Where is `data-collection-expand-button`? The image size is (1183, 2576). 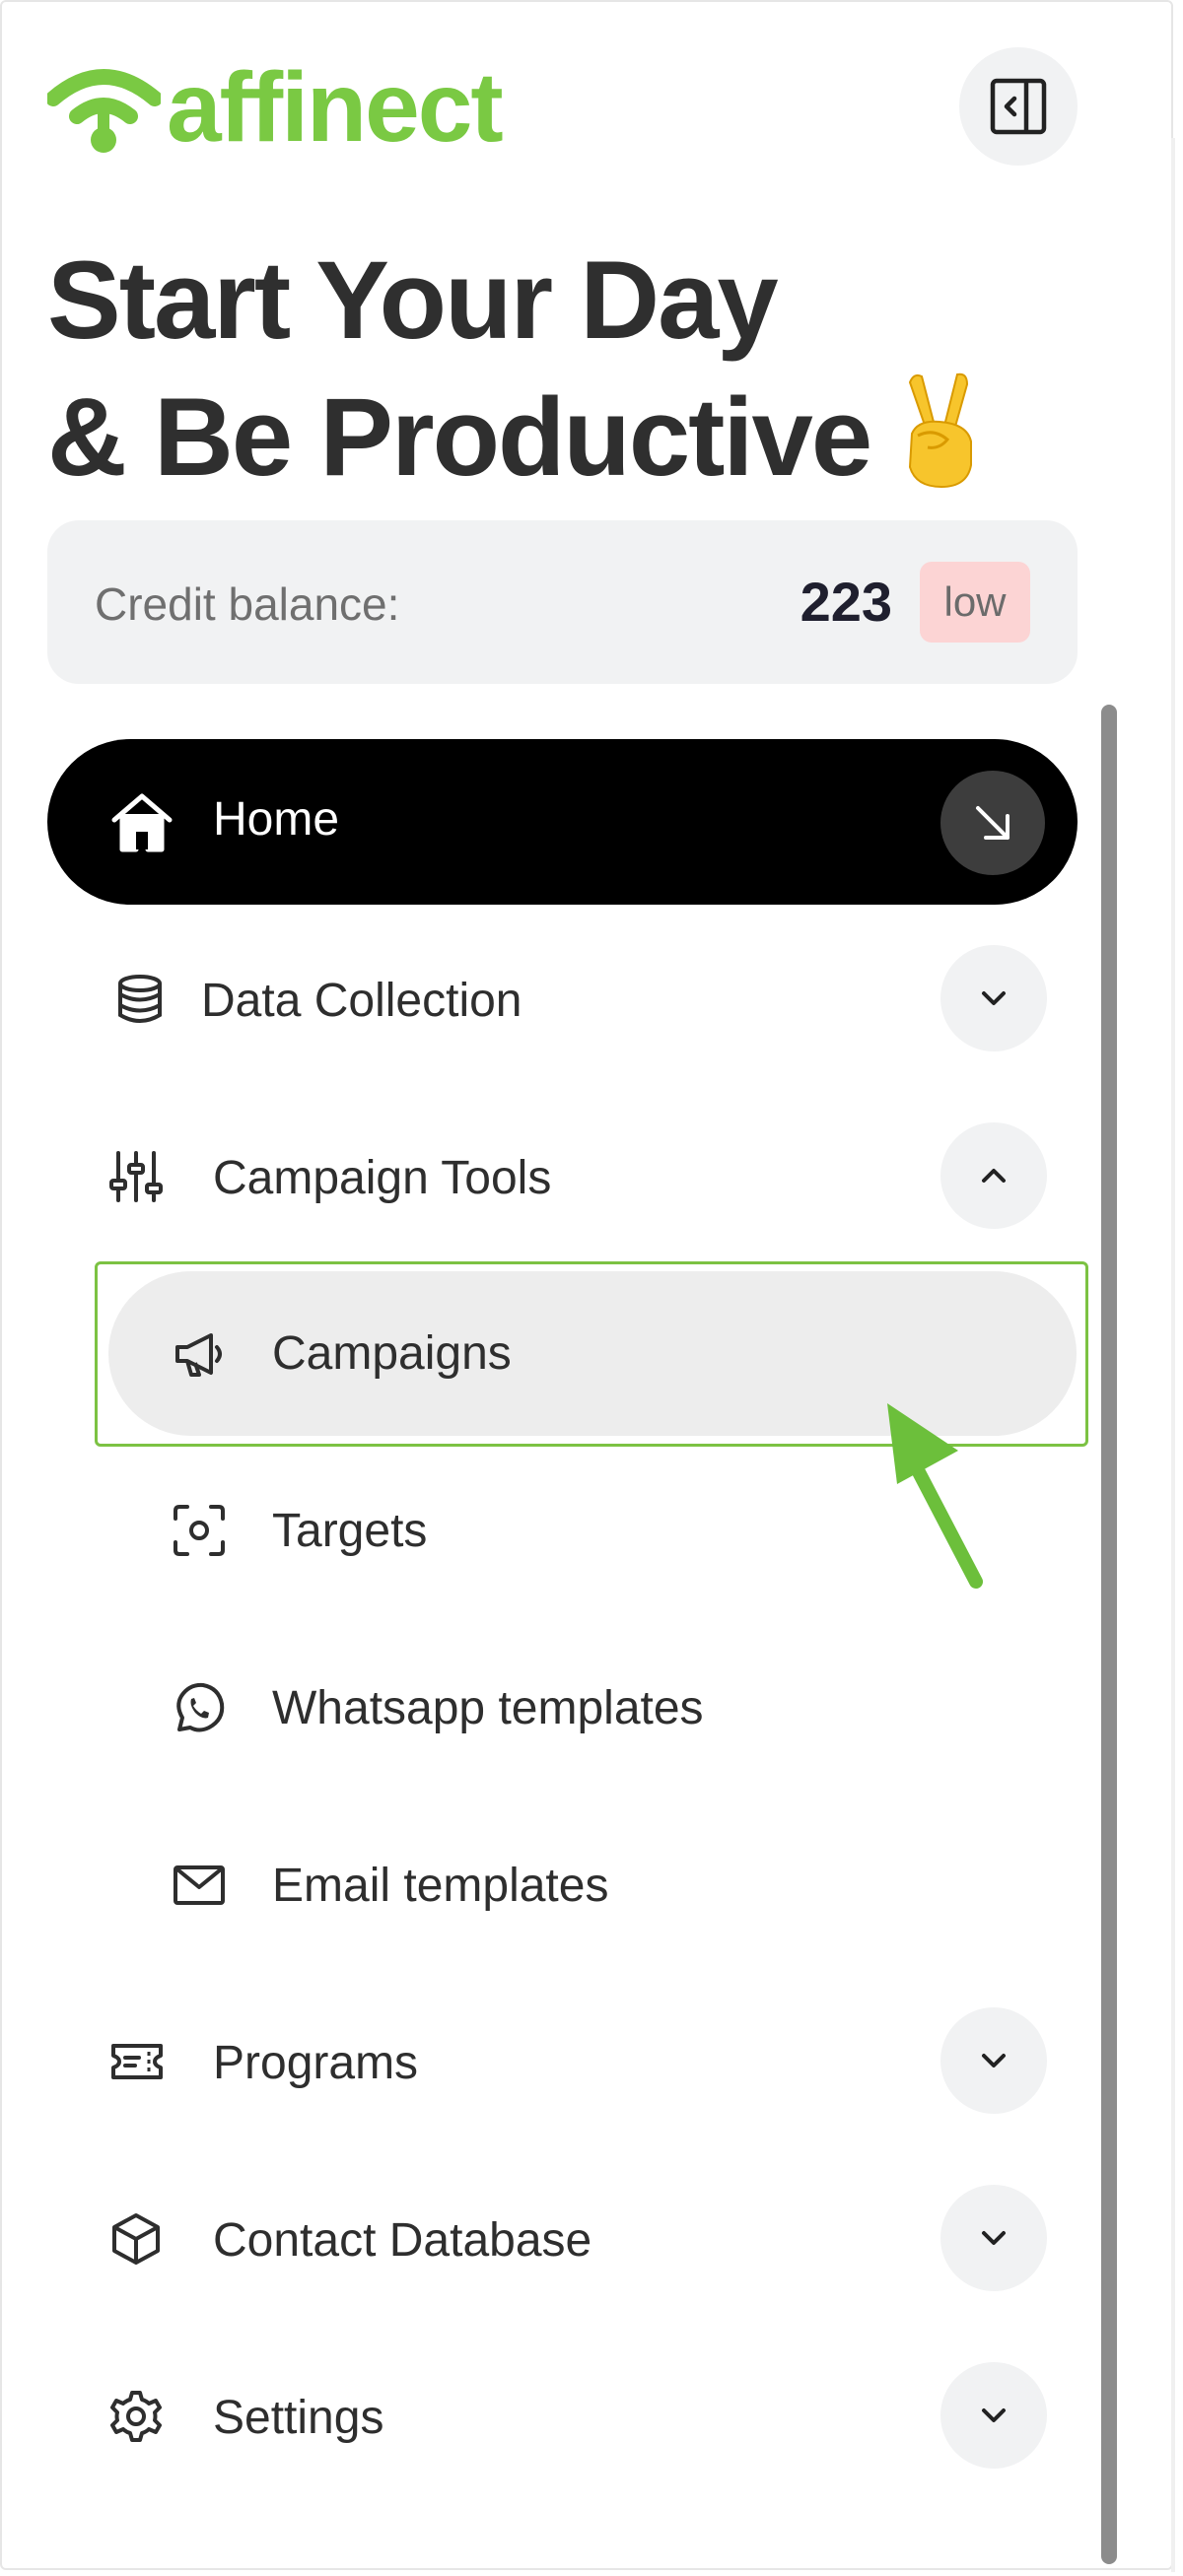
data-collection-expand-button is located at coordinates (993, 998).